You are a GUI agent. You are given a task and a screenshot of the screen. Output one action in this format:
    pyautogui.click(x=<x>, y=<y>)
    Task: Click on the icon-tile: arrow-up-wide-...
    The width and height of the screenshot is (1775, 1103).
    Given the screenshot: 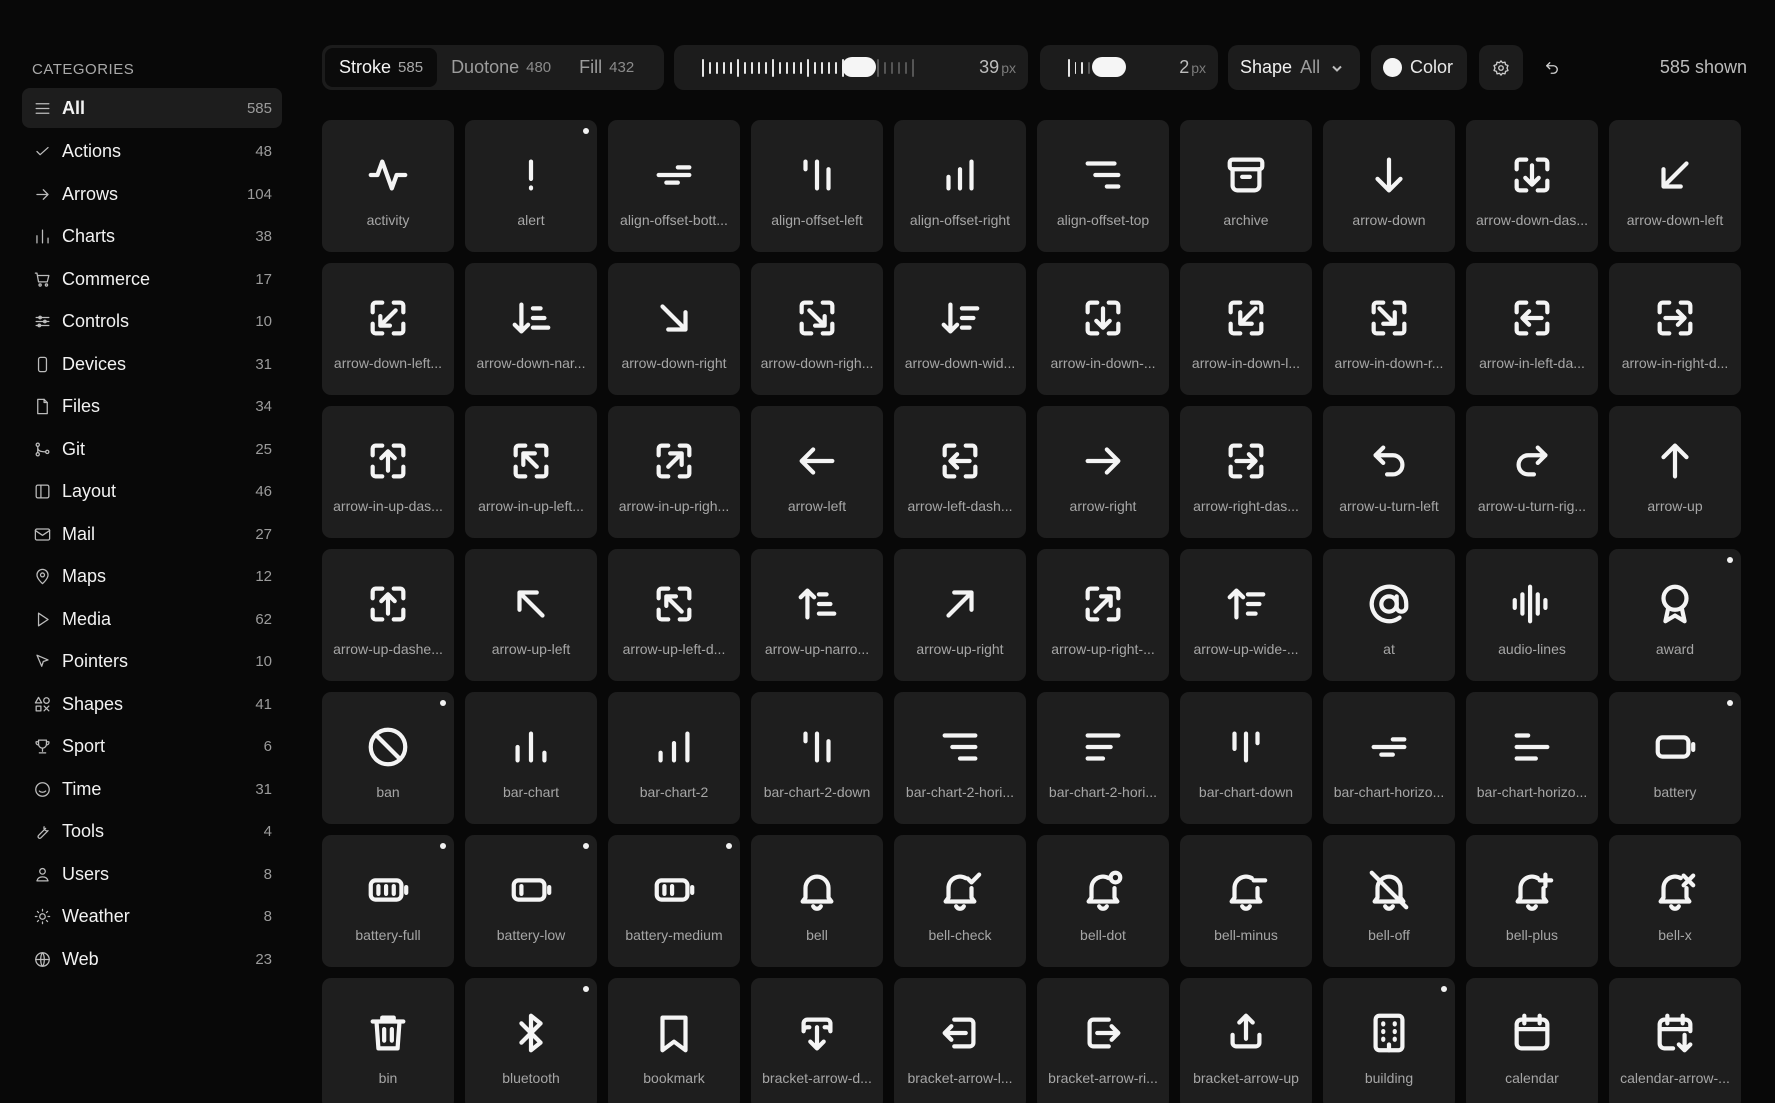 What is the action you would take?
    pyautogui.click(x=1246, y=615)
    